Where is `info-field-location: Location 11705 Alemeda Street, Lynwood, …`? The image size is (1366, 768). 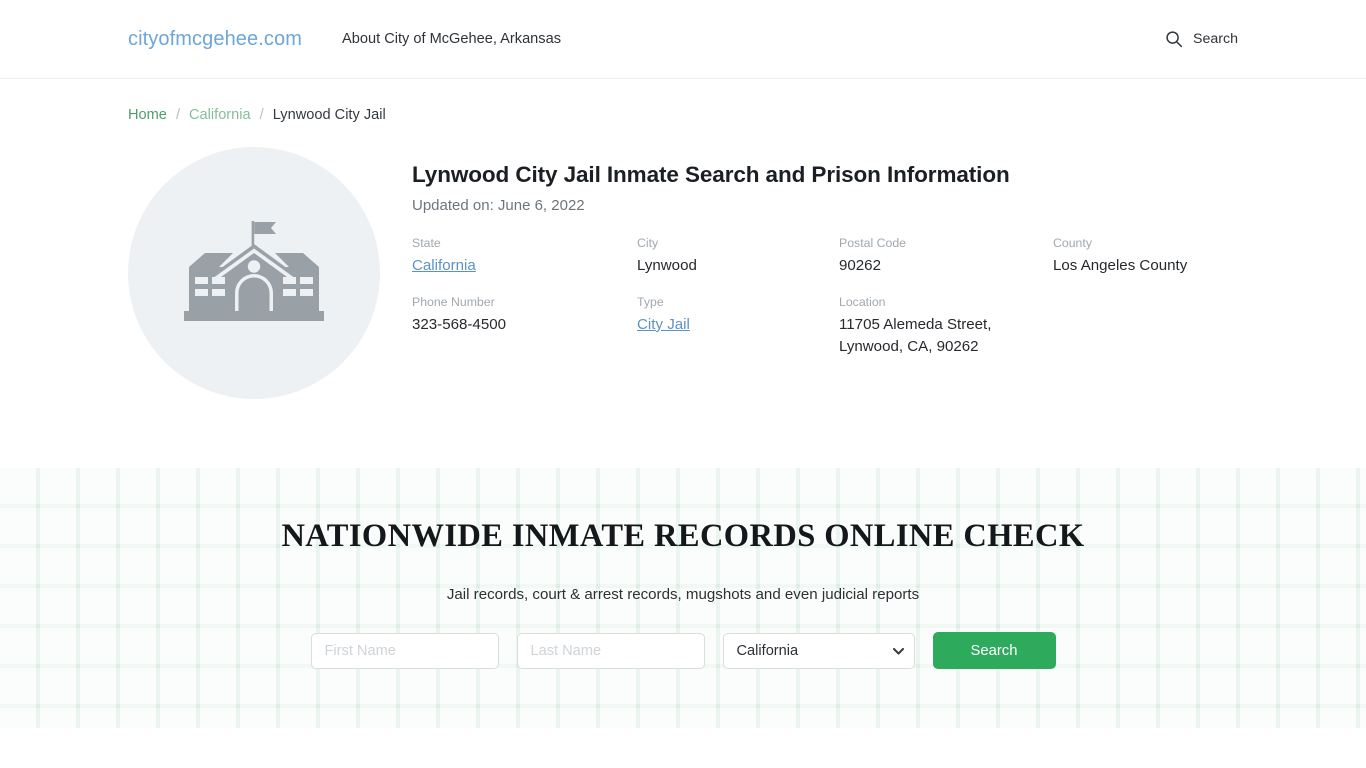
info-field-location: Location 11705 Alemeda Street, Lynwood, … is located at coordinates (946, 327).